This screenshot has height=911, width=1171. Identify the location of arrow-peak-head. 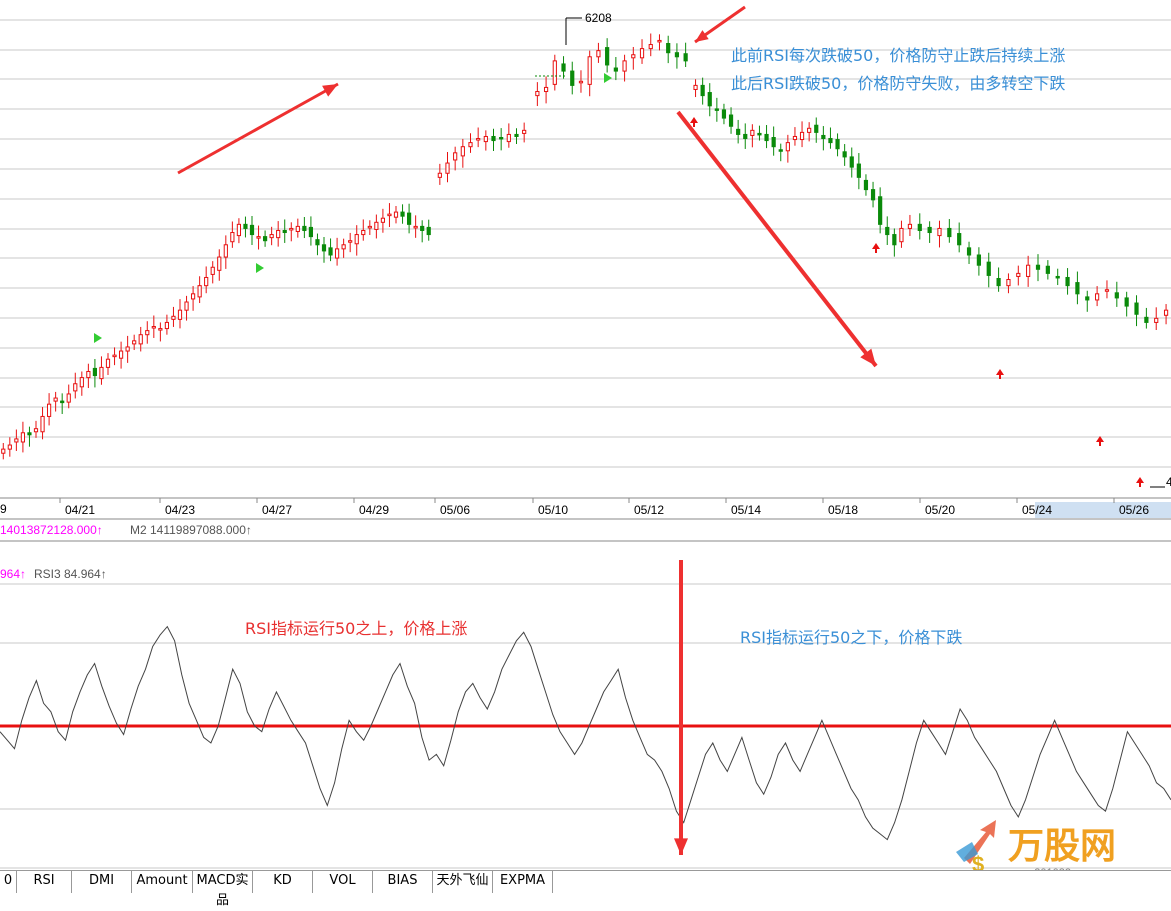
(702, 36).